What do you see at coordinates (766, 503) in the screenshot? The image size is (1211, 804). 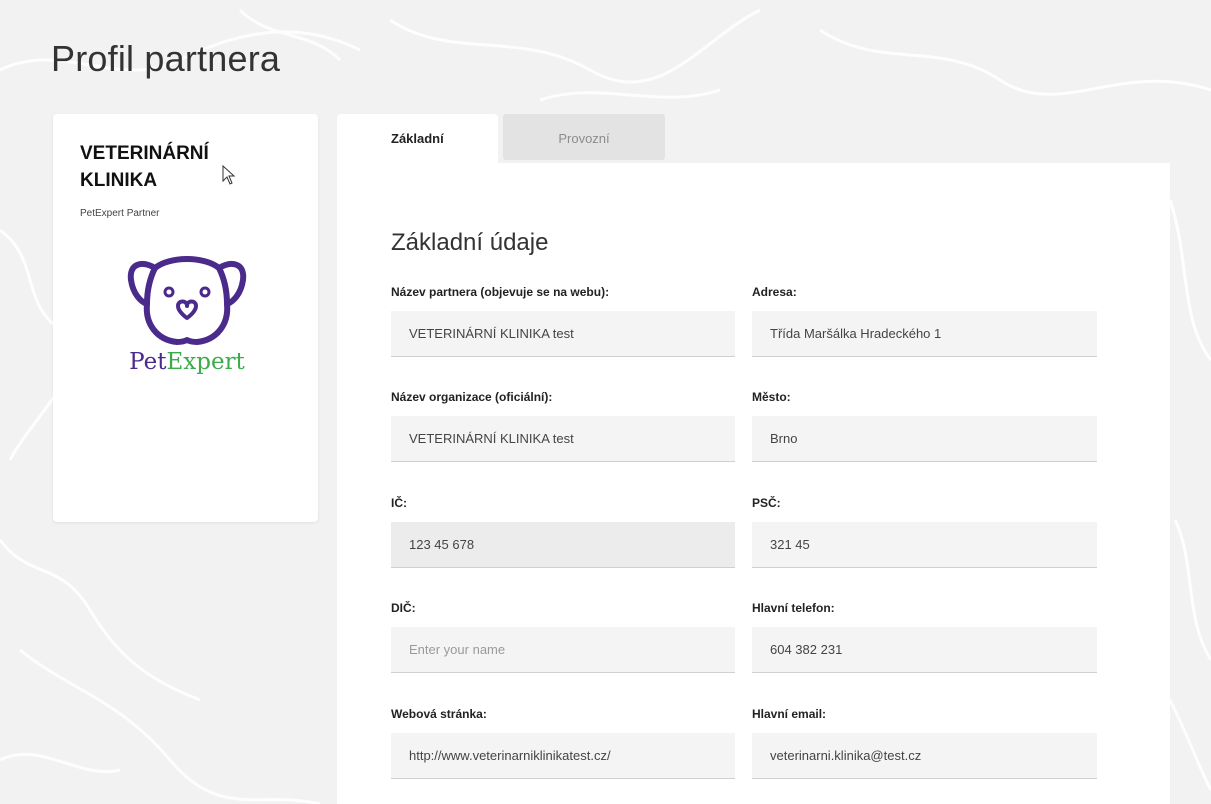 I see `psc-label: PSČ:` at bounding box center [766, 503].